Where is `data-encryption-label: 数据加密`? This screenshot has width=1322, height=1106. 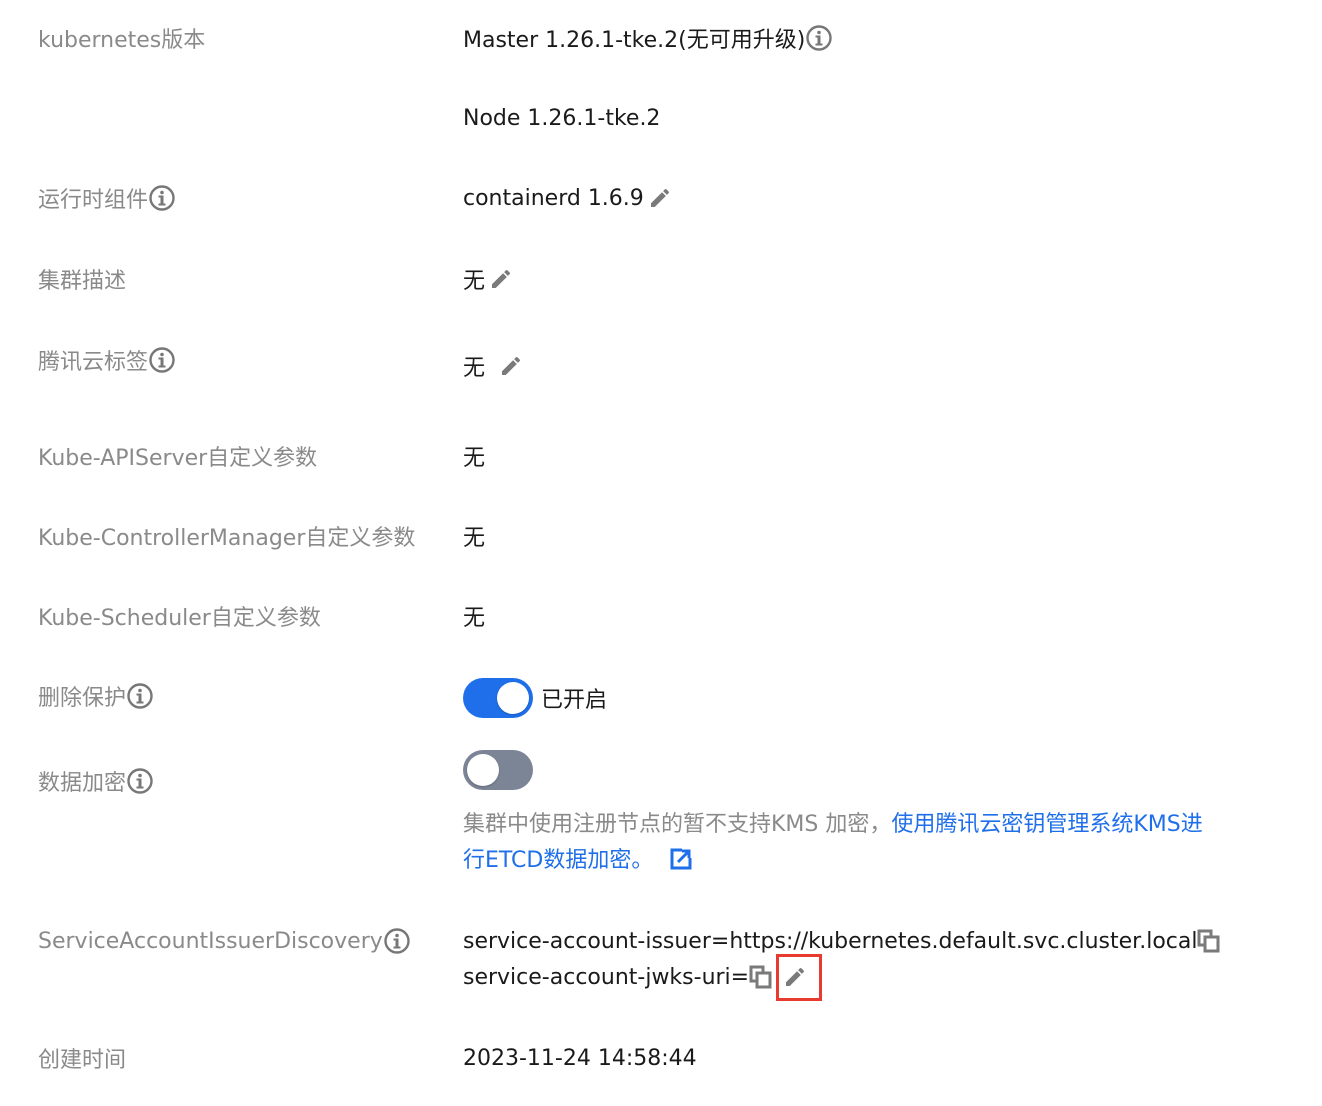 data-encryption-label: 数据加密 is located at coordinates (96, 781).